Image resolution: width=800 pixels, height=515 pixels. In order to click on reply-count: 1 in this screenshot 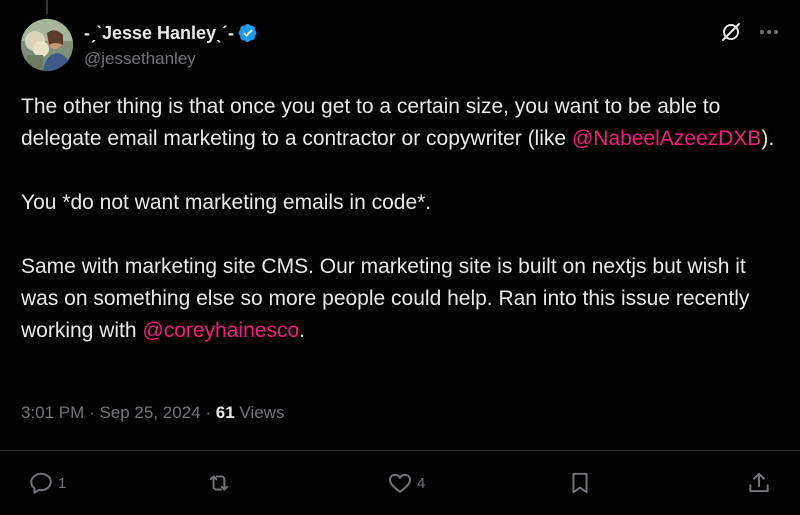, I will do `click(62, 483)`.